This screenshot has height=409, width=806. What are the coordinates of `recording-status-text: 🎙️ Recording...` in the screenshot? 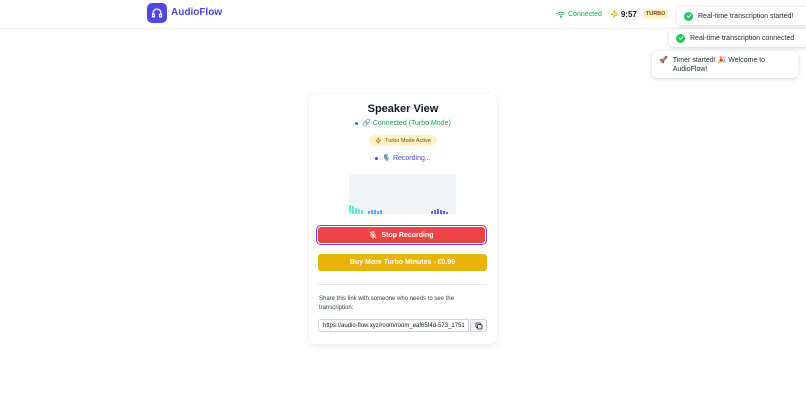 It's located at (406, 158).